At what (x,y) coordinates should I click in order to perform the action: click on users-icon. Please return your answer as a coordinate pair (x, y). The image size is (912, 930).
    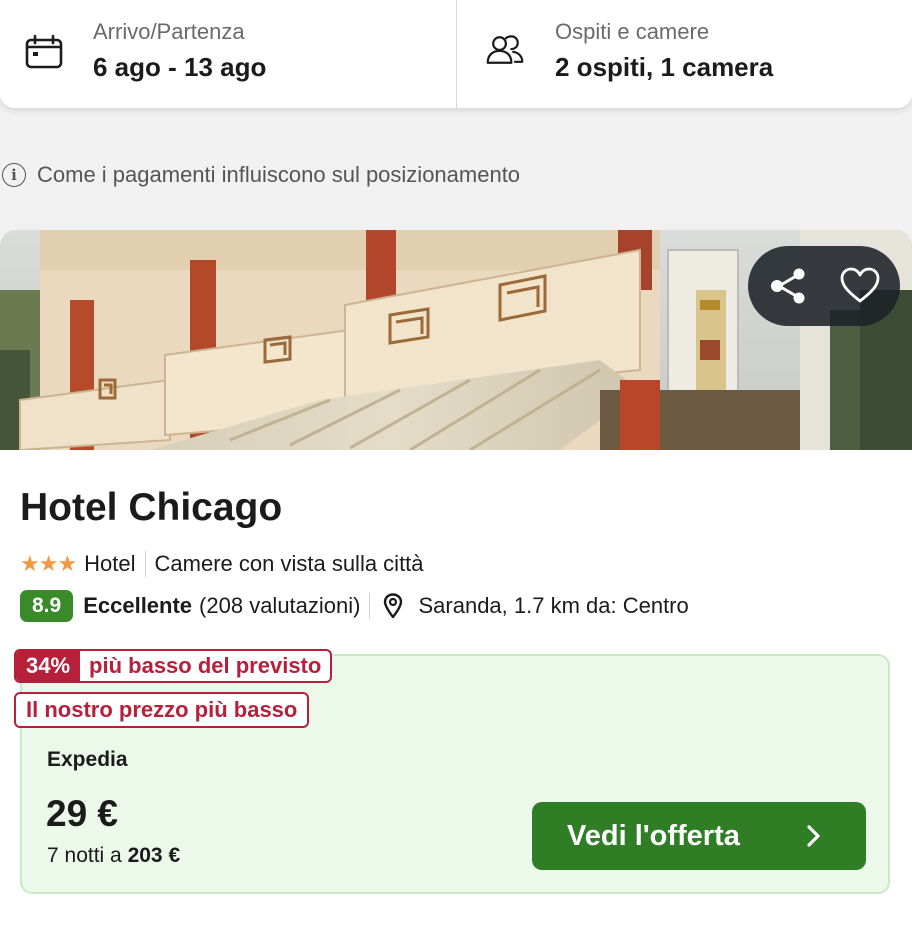
    Looking at the image, I should click on (505, 49).